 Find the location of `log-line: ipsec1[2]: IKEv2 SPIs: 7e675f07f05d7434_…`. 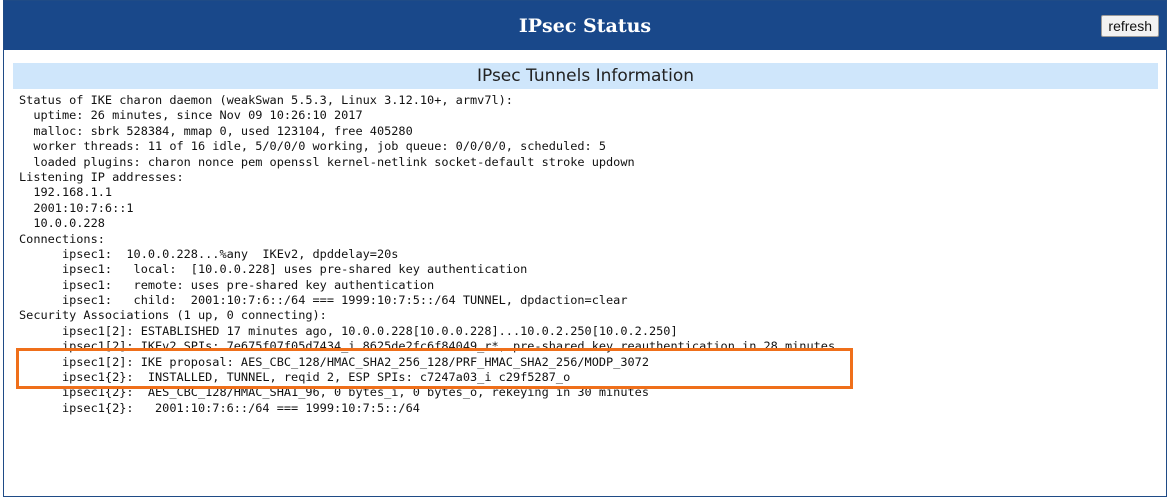

log-line: ipsec1[2]: IKEv2 SPIs: 7e675f07f05d7434_… is located at coordinates (427, 346).